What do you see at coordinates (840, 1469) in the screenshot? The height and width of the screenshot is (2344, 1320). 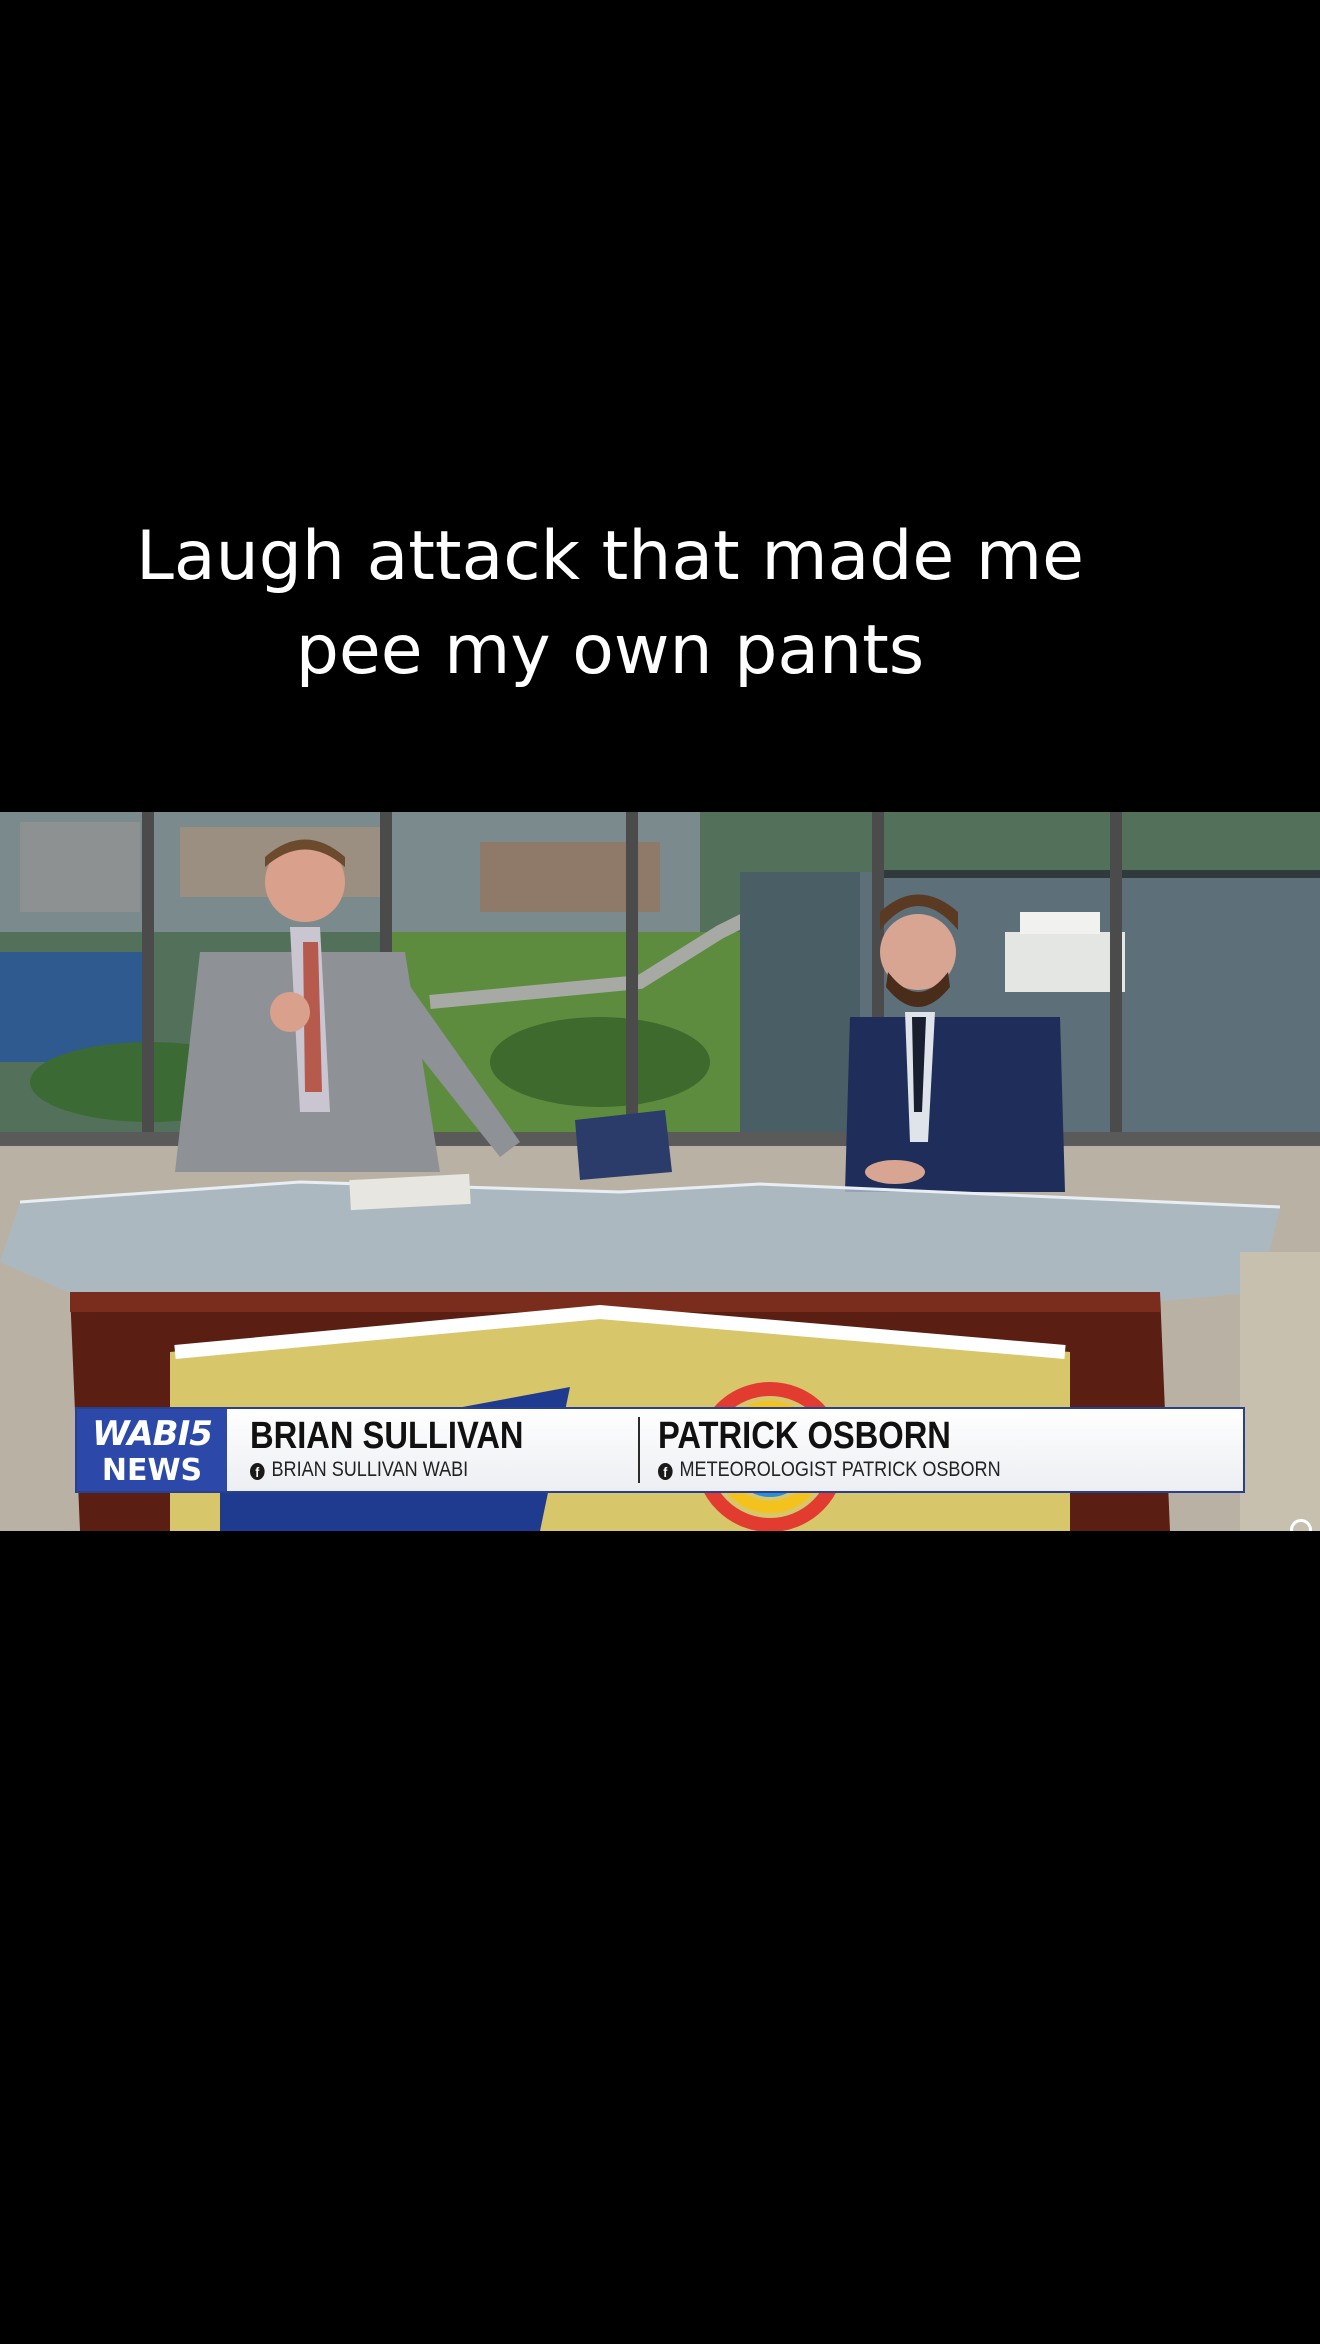 I see `anchor-right-handle-text: METEOROLOGIST PATRICK OSBORN` at bounding box center [840, 1469].